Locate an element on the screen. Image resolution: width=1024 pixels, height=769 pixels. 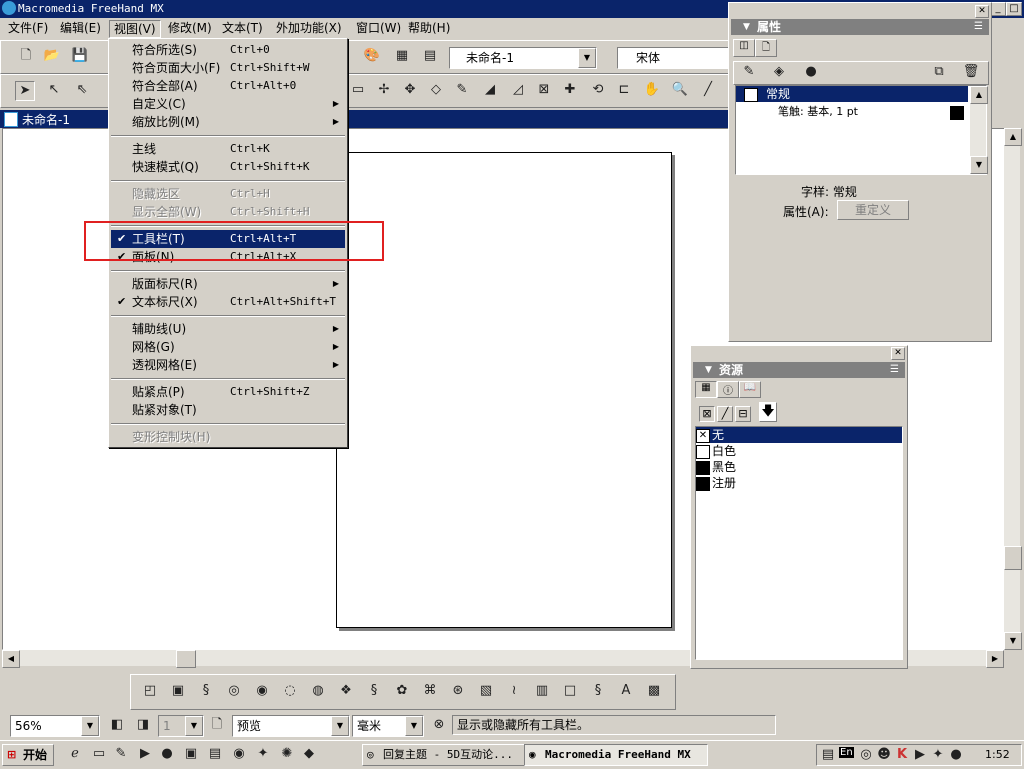
crop-icon: ◍ is located at coordinates (318, 691).